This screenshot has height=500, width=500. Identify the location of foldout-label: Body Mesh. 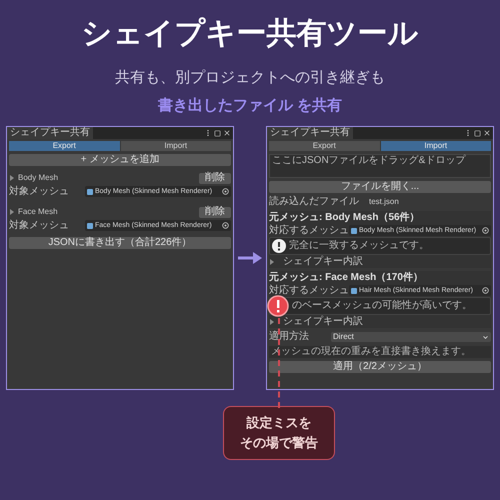
(107, 178).